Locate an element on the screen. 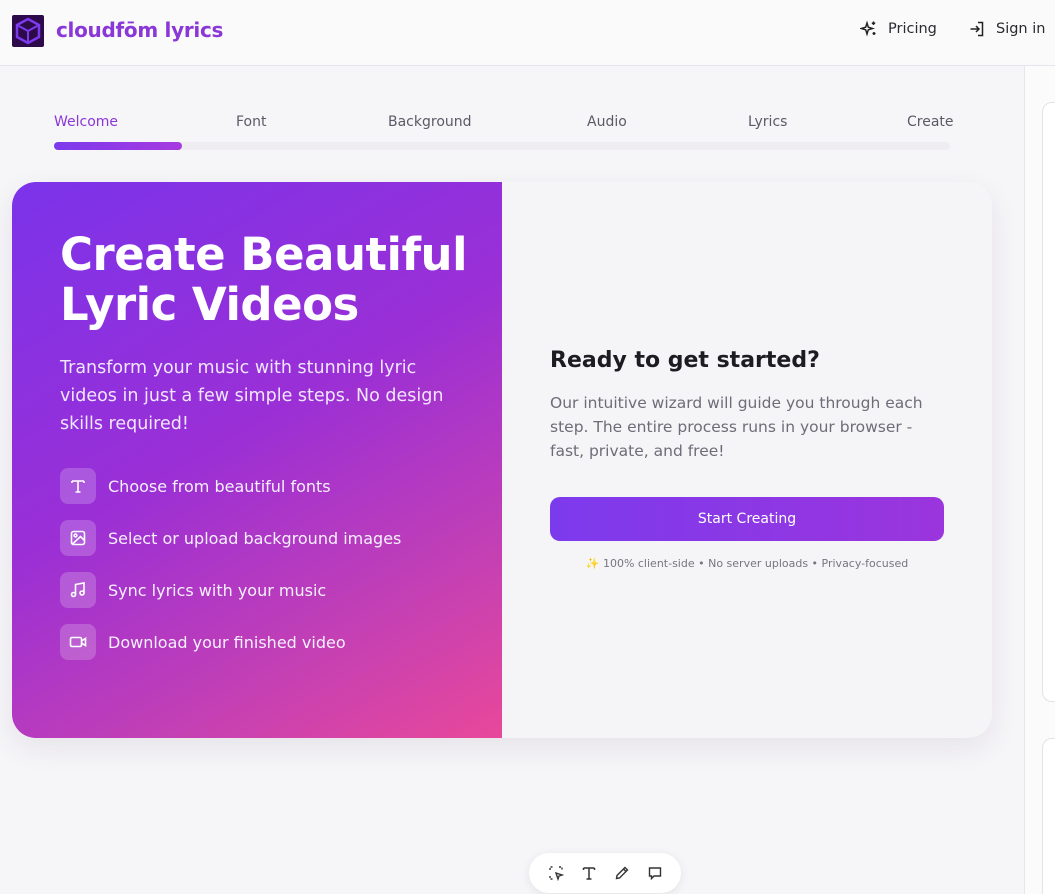  feature-item: Choose from beautiful fonts is located at coordinates (281, 486).